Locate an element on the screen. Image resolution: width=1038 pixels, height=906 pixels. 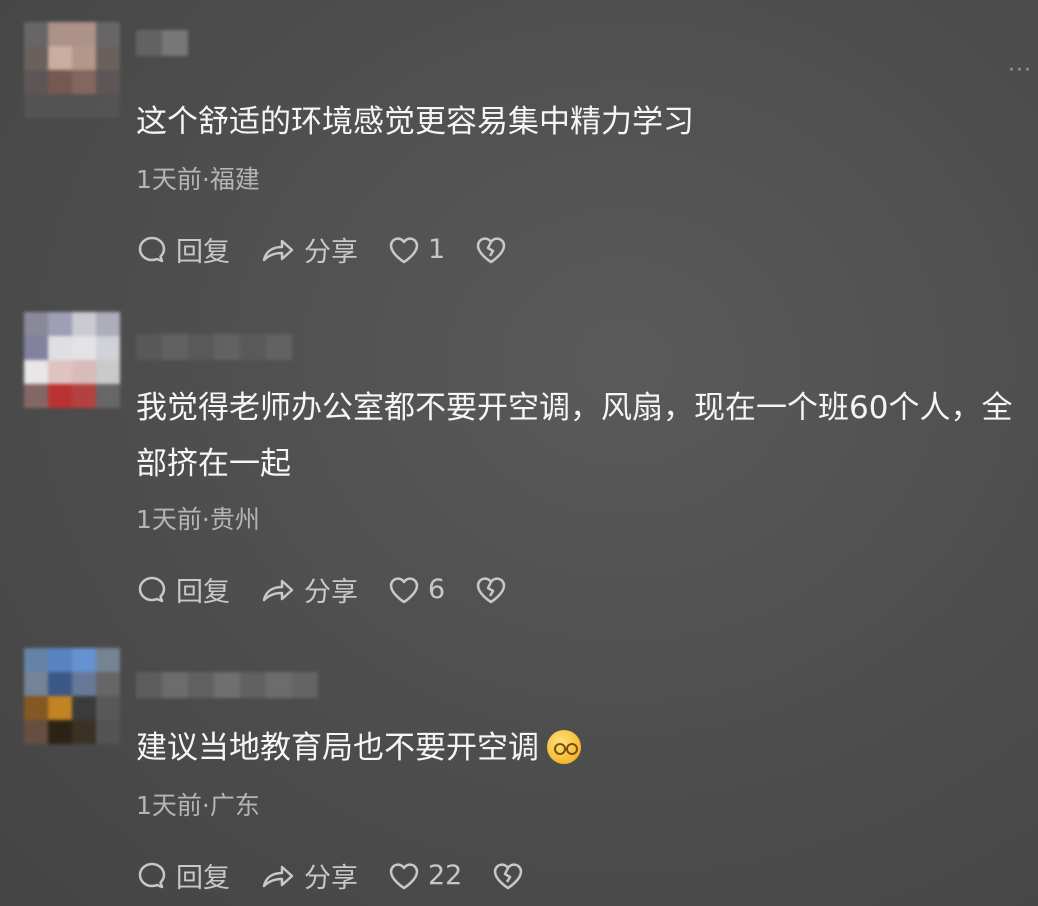
comment-text: 建议当地教育局也不要开空调 is located at coordinates (576, 748).